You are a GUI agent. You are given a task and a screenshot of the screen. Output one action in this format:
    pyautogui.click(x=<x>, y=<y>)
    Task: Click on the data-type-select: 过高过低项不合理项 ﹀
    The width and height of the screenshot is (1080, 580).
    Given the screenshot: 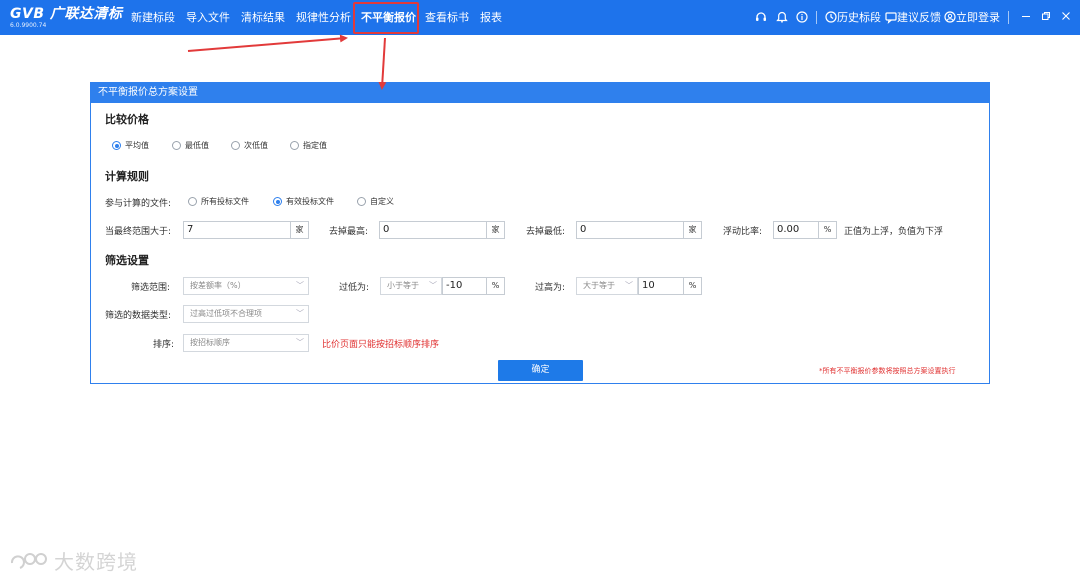 What is the action you would take?
    pyautogui.click(x=246, y=314)
    